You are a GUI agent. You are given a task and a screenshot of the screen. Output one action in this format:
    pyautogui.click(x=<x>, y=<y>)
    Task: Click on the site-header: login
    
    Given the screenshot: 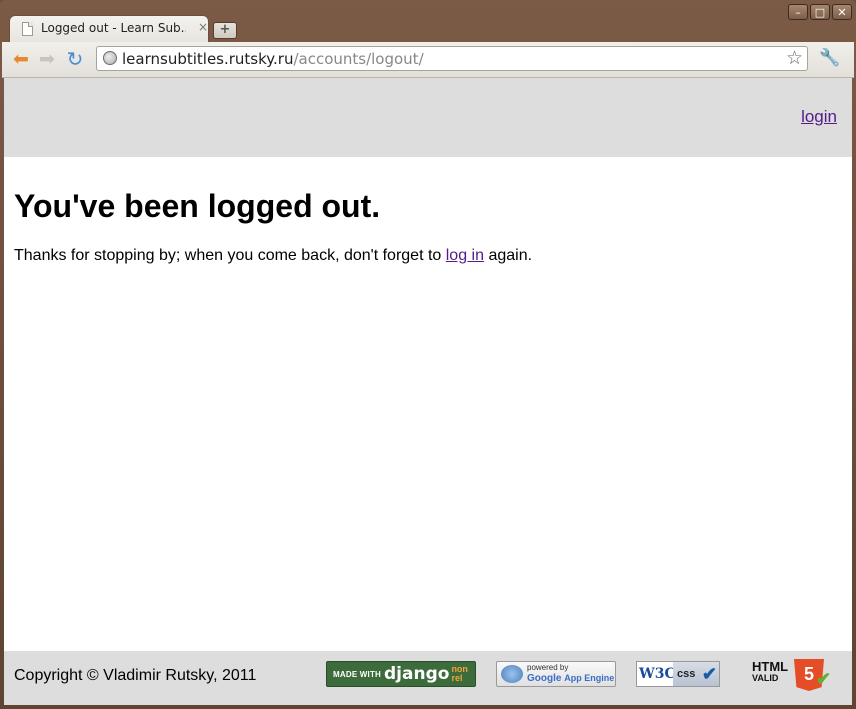 What is the action you would take?
    pyautogui.click(x=428, y=117)
    